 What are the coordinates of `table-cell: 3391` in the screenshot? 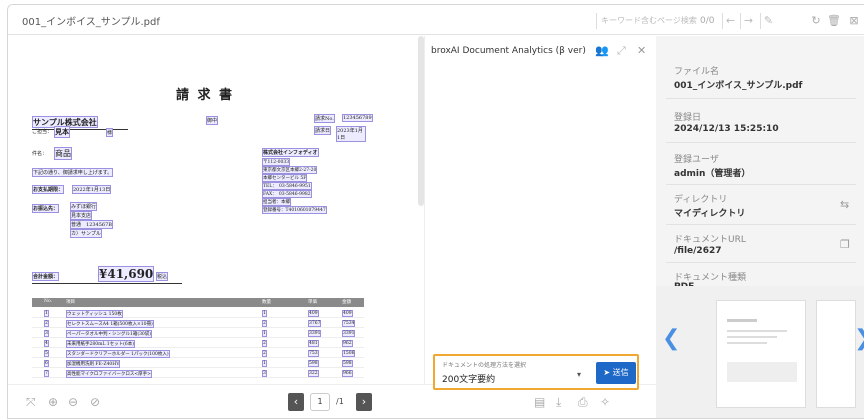 It's located at (349, 333).